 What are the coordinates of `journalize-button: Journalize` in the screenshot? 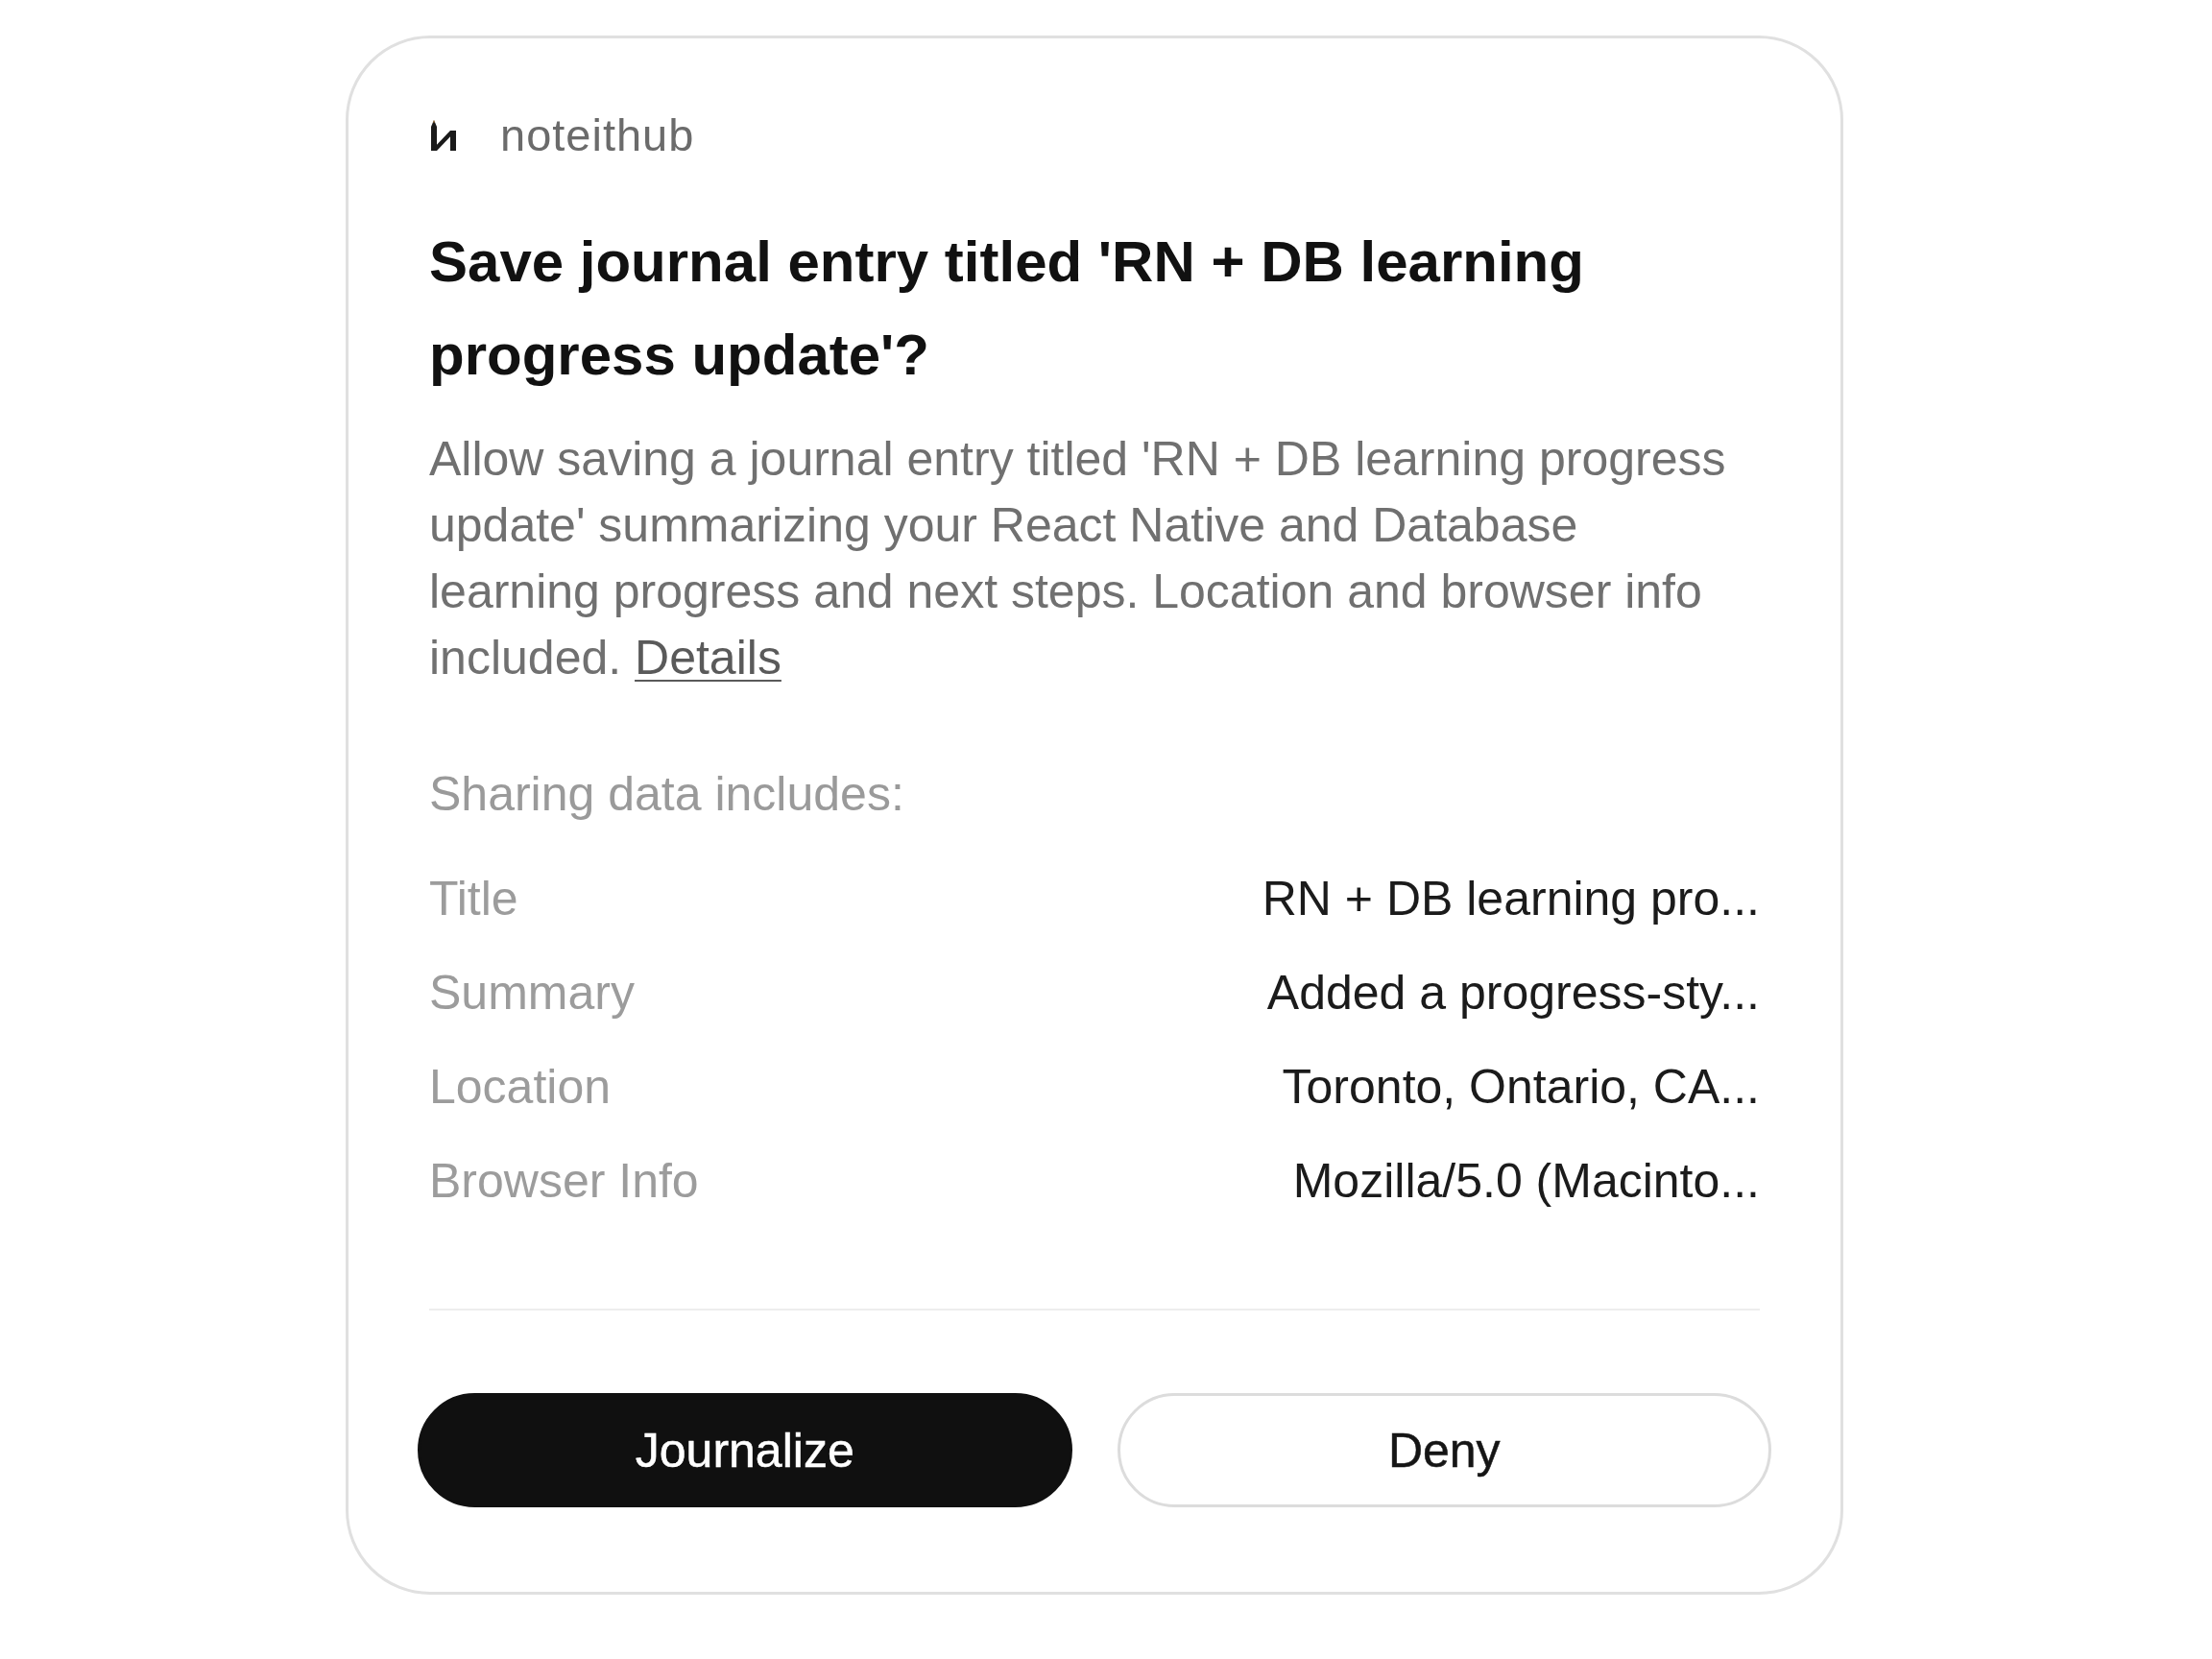 It's located at (745, 1450).